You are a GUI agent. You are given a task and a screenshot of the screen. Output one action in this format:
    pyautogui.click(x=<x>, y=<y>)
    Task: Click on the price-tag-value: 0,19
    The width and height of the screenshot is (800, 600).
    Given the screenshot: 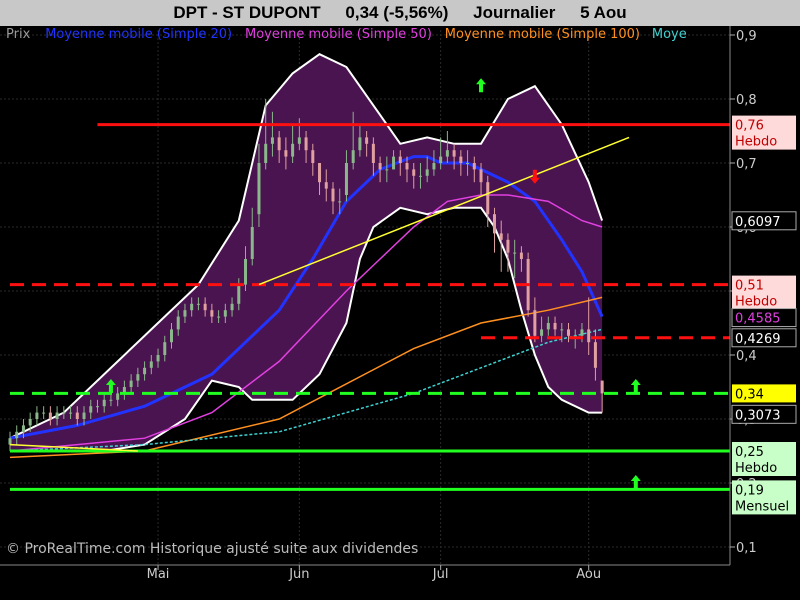 What is the action you would take?
    pyautogui.click(x=749, y=490)
    